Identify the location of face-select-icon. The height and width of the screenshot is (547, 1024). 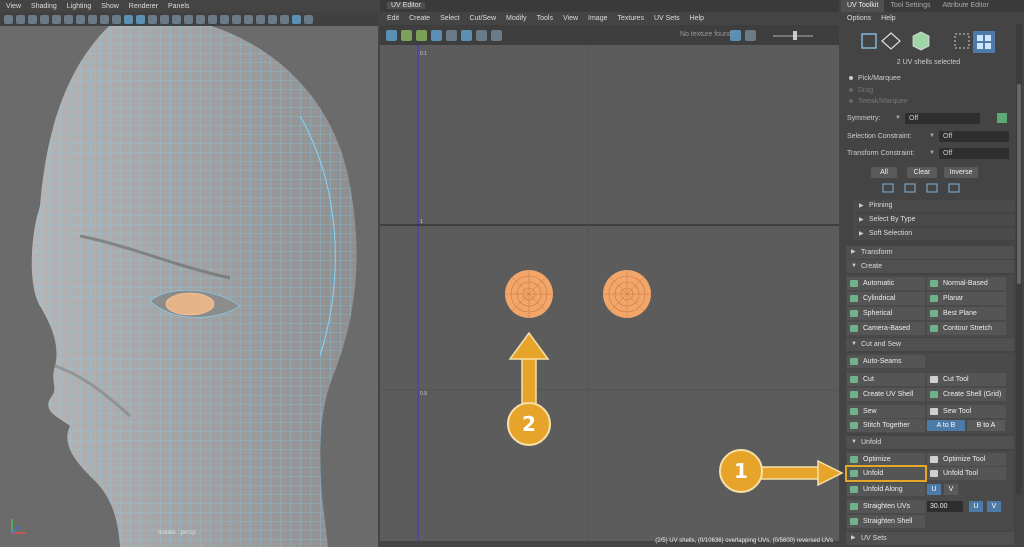
(921, 41).